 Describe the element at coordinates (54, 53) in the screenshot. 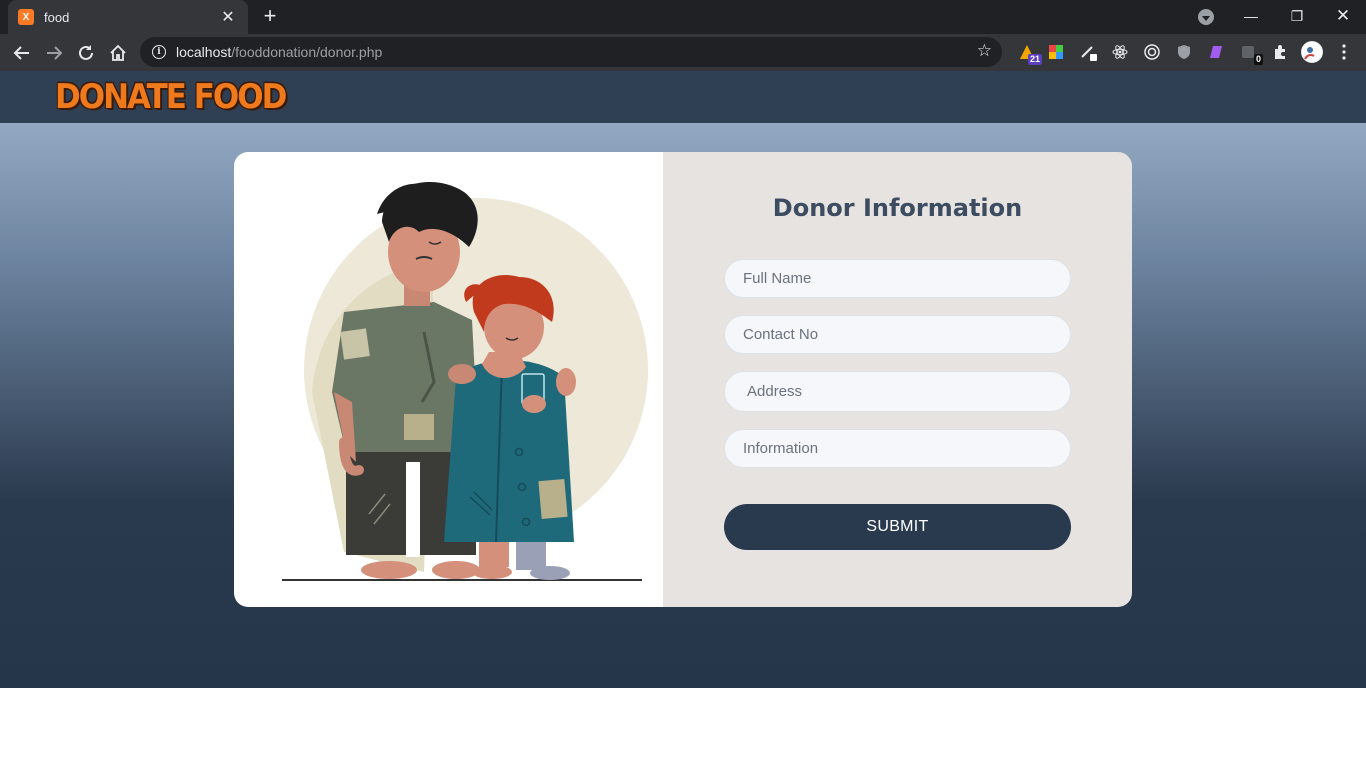

I see `forward-arrow-icon` at that location.